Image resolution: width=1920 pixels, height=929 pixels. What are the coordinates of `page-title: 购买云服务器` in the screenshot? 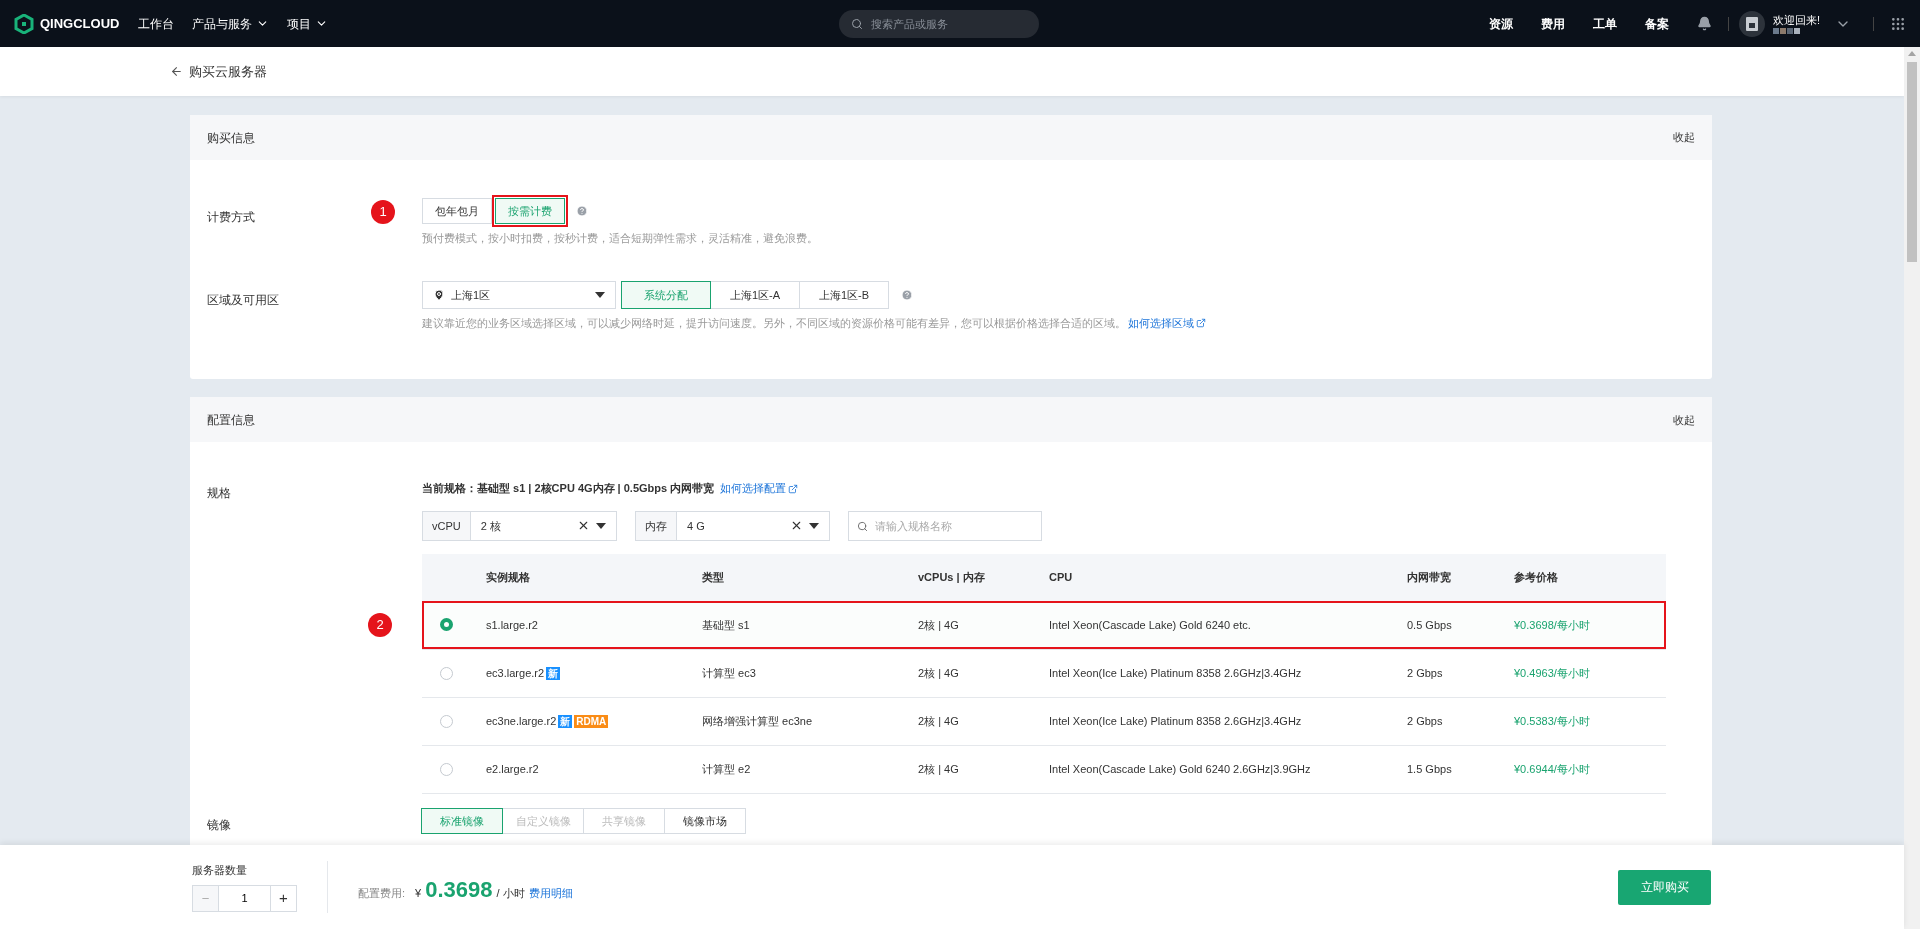 It's located at (228, 71).